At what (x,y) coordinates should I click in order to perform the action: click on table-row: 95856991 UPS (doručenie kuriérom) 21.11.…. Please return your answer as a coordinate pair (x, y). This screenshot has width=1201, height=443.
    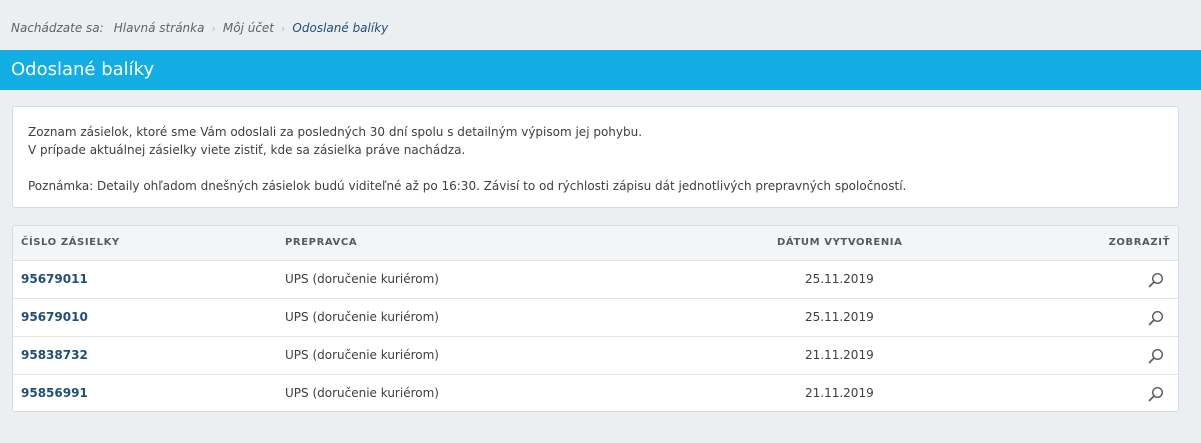
    Looking at the image, I should click on (595, 393).